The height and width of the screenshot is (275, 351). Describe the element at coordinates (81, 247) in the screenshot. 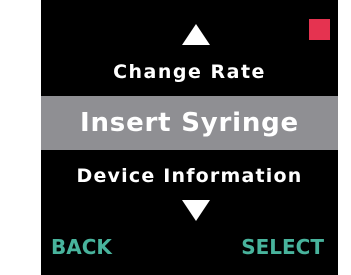

I see `back-softkey: BACK` at that location.